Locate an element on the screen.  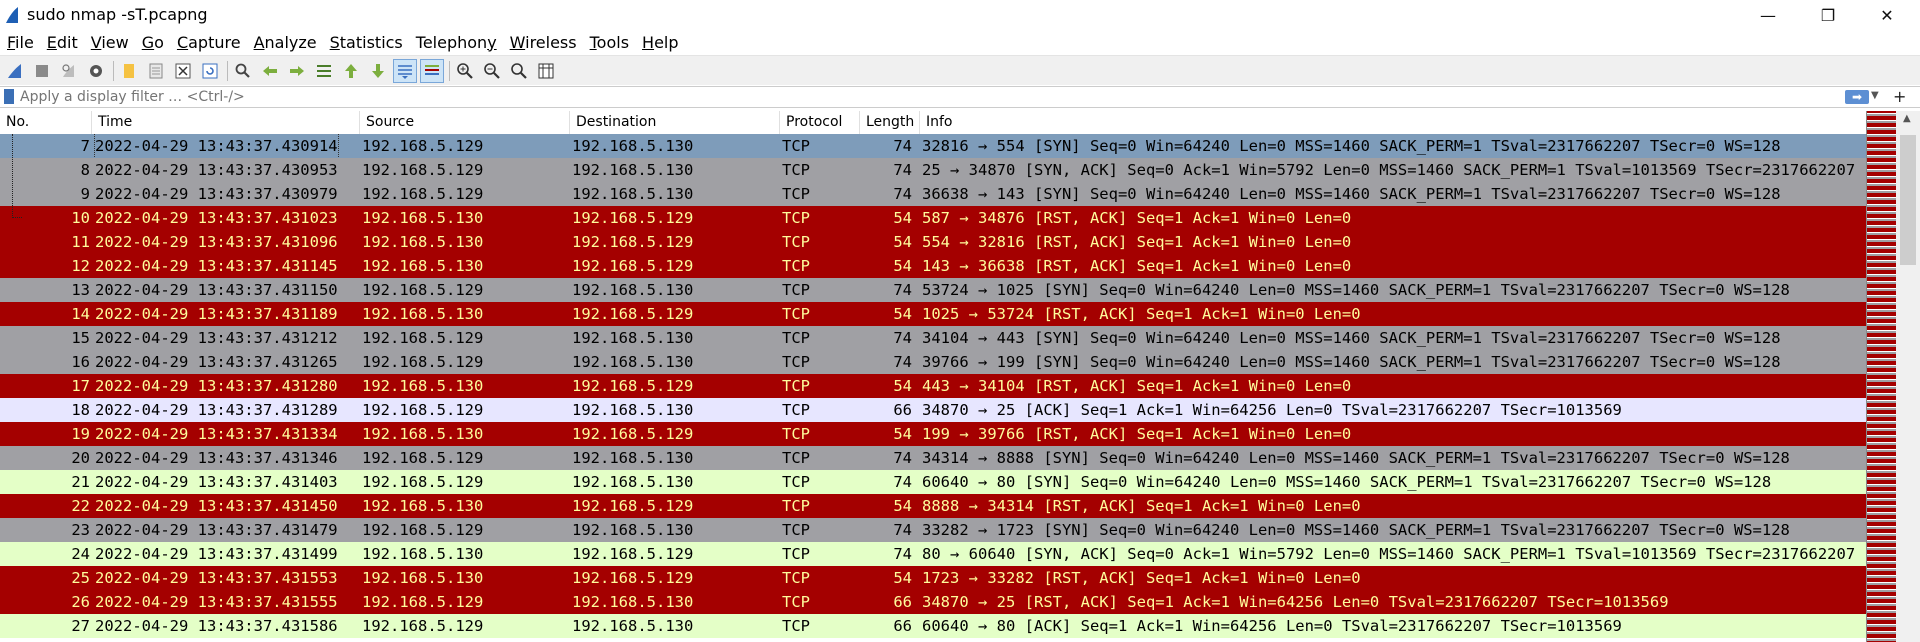
column-header-time: Time is located at coordinates (226, 122).